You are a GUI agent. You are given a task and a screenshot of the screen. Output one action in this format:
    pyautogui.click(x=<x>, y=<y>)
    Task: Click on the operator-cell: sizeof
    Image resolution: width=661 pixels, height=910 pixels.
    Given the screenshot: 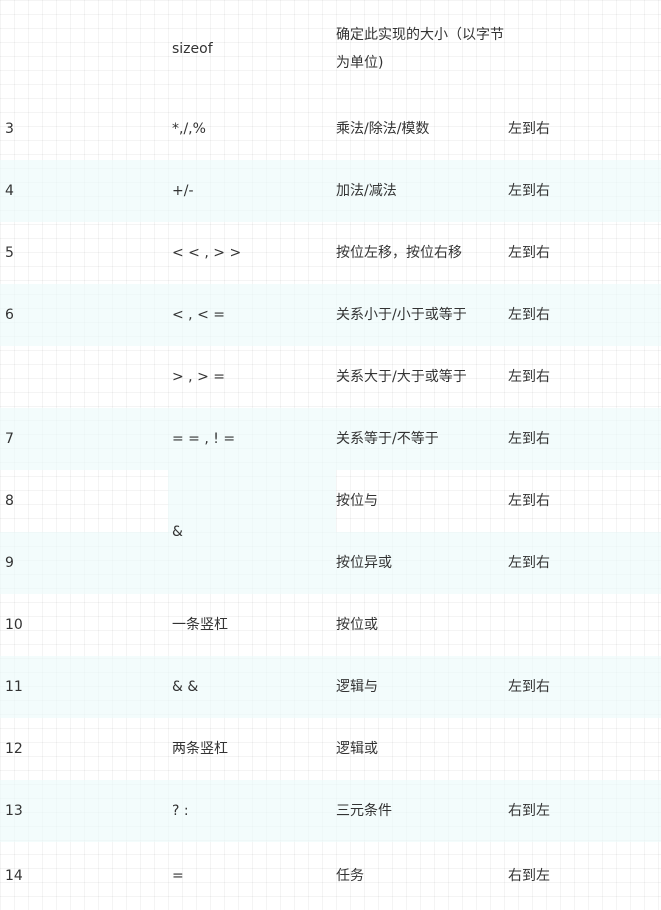 What is the action you would take?
    pyautogui.click(x=192, y=49)
    